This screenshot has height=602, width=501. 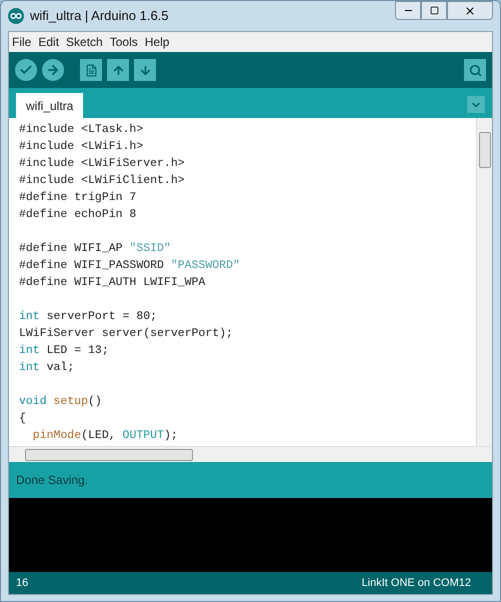 I want to click on maximize-icon, so click(x=434, y=10).